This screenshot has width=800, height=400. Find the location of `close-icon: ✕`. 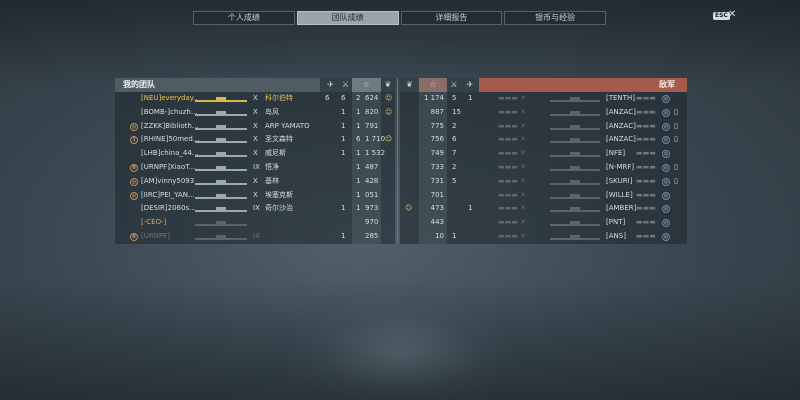

close-icon: ✕ is located at coordinates (732, 14).